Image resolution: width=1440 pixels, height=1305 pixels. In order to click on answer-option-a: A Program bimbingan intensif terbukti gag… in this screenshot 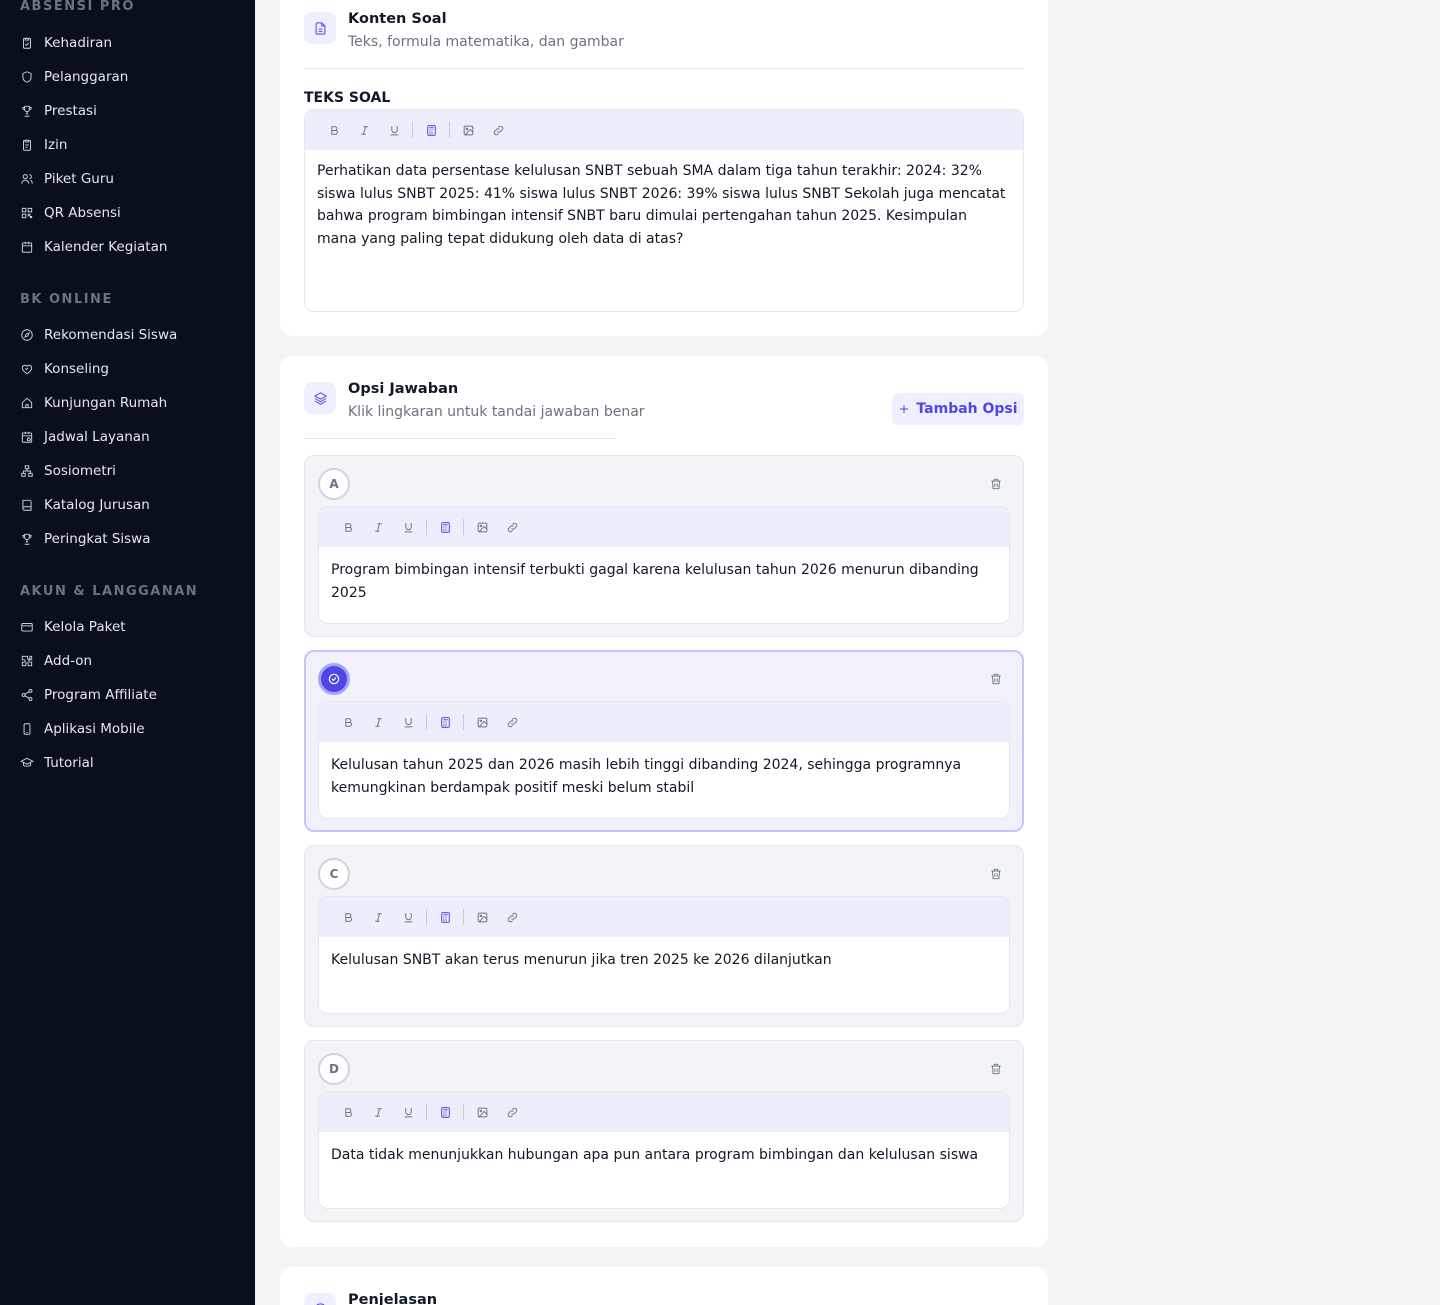, I will do `click(664, 546)`.